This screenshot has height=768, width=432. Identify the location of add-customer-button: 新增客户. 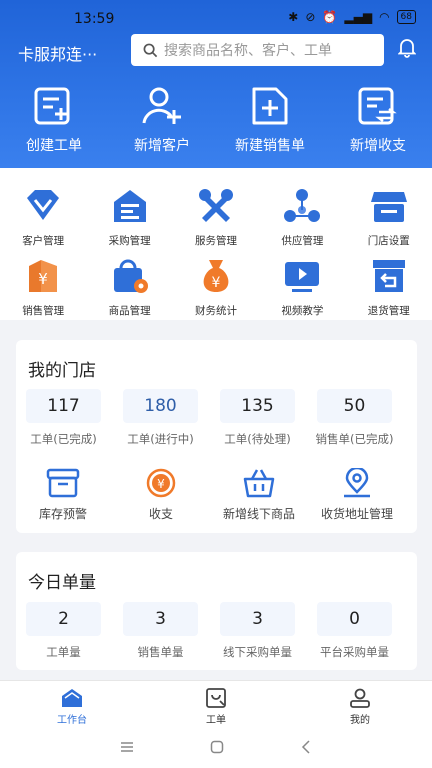
(162, 120).